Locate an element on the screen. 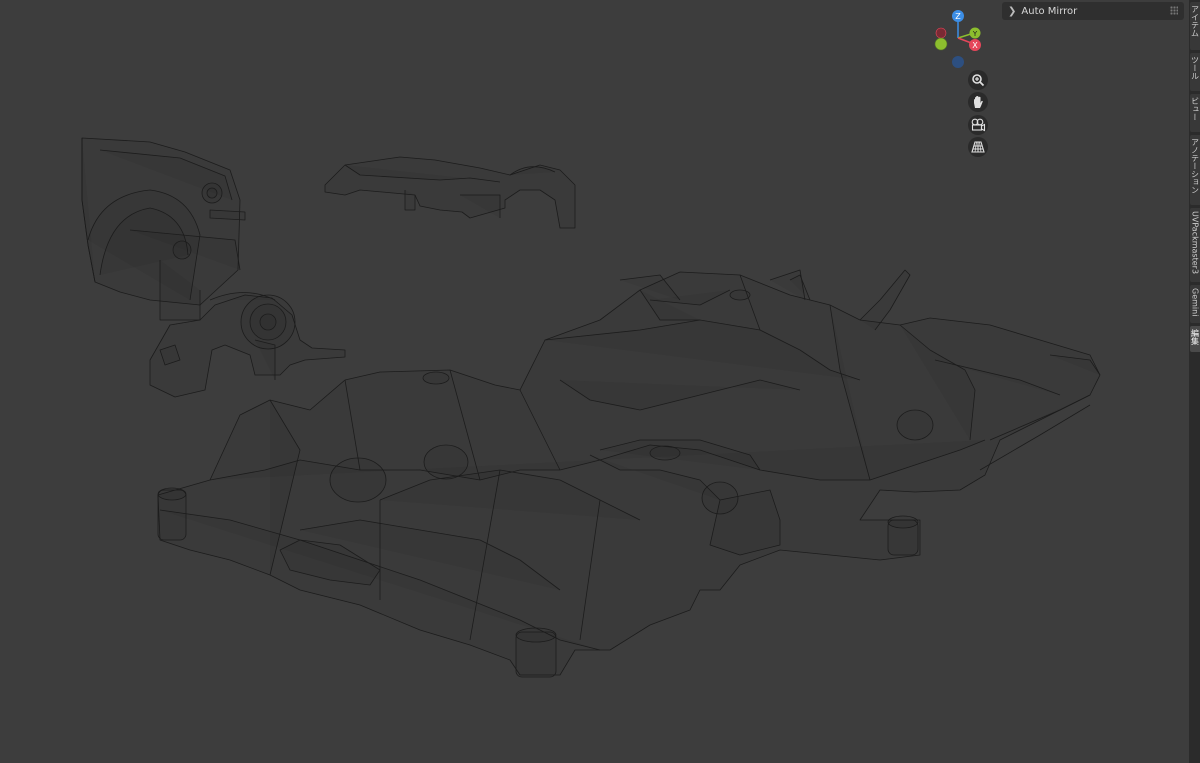 Image resolution: width=1200 pixels, height=763 pixels. zoom-button is located at coordinates (978, 80).